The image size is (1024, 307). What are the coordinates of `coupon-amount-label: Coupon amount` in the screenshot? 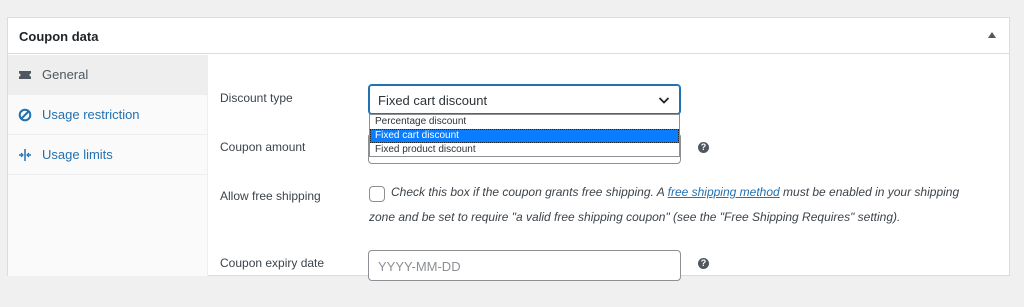 It's located at (263, 147).